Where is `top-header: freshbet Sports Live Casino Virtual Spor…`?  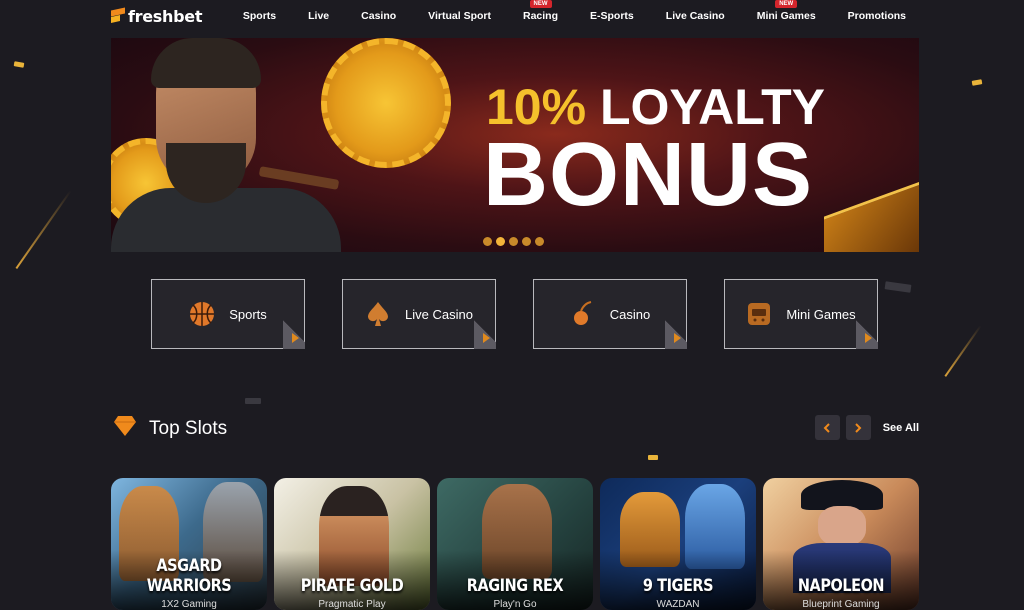 top-header: freshbet Sports Live Casino Virtual Spor… is located at coordinates (512, 17).